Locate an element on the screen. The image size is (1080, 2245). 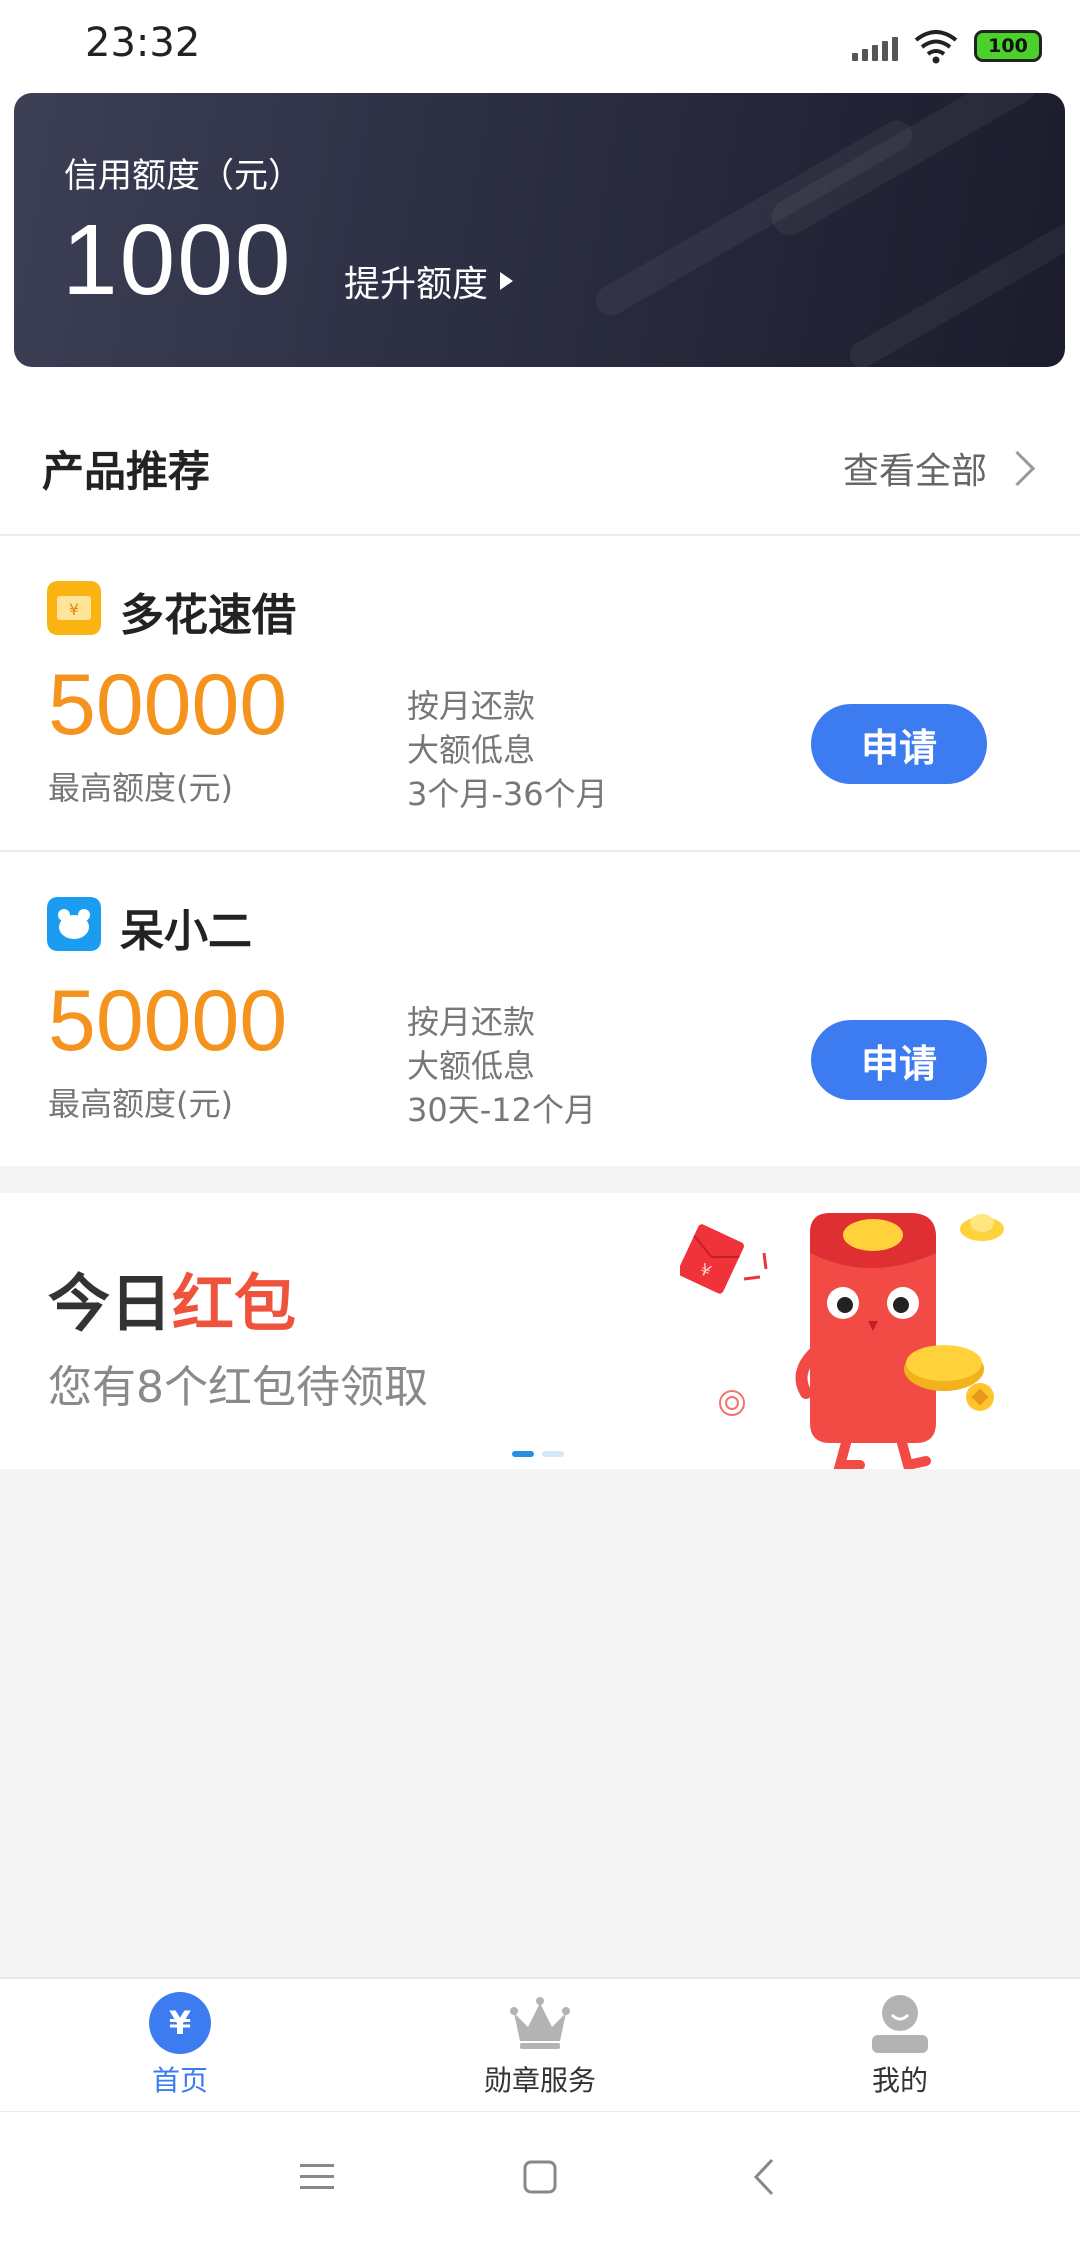
tab-label: 勋章服务 is located at coordinates (539, 2080).